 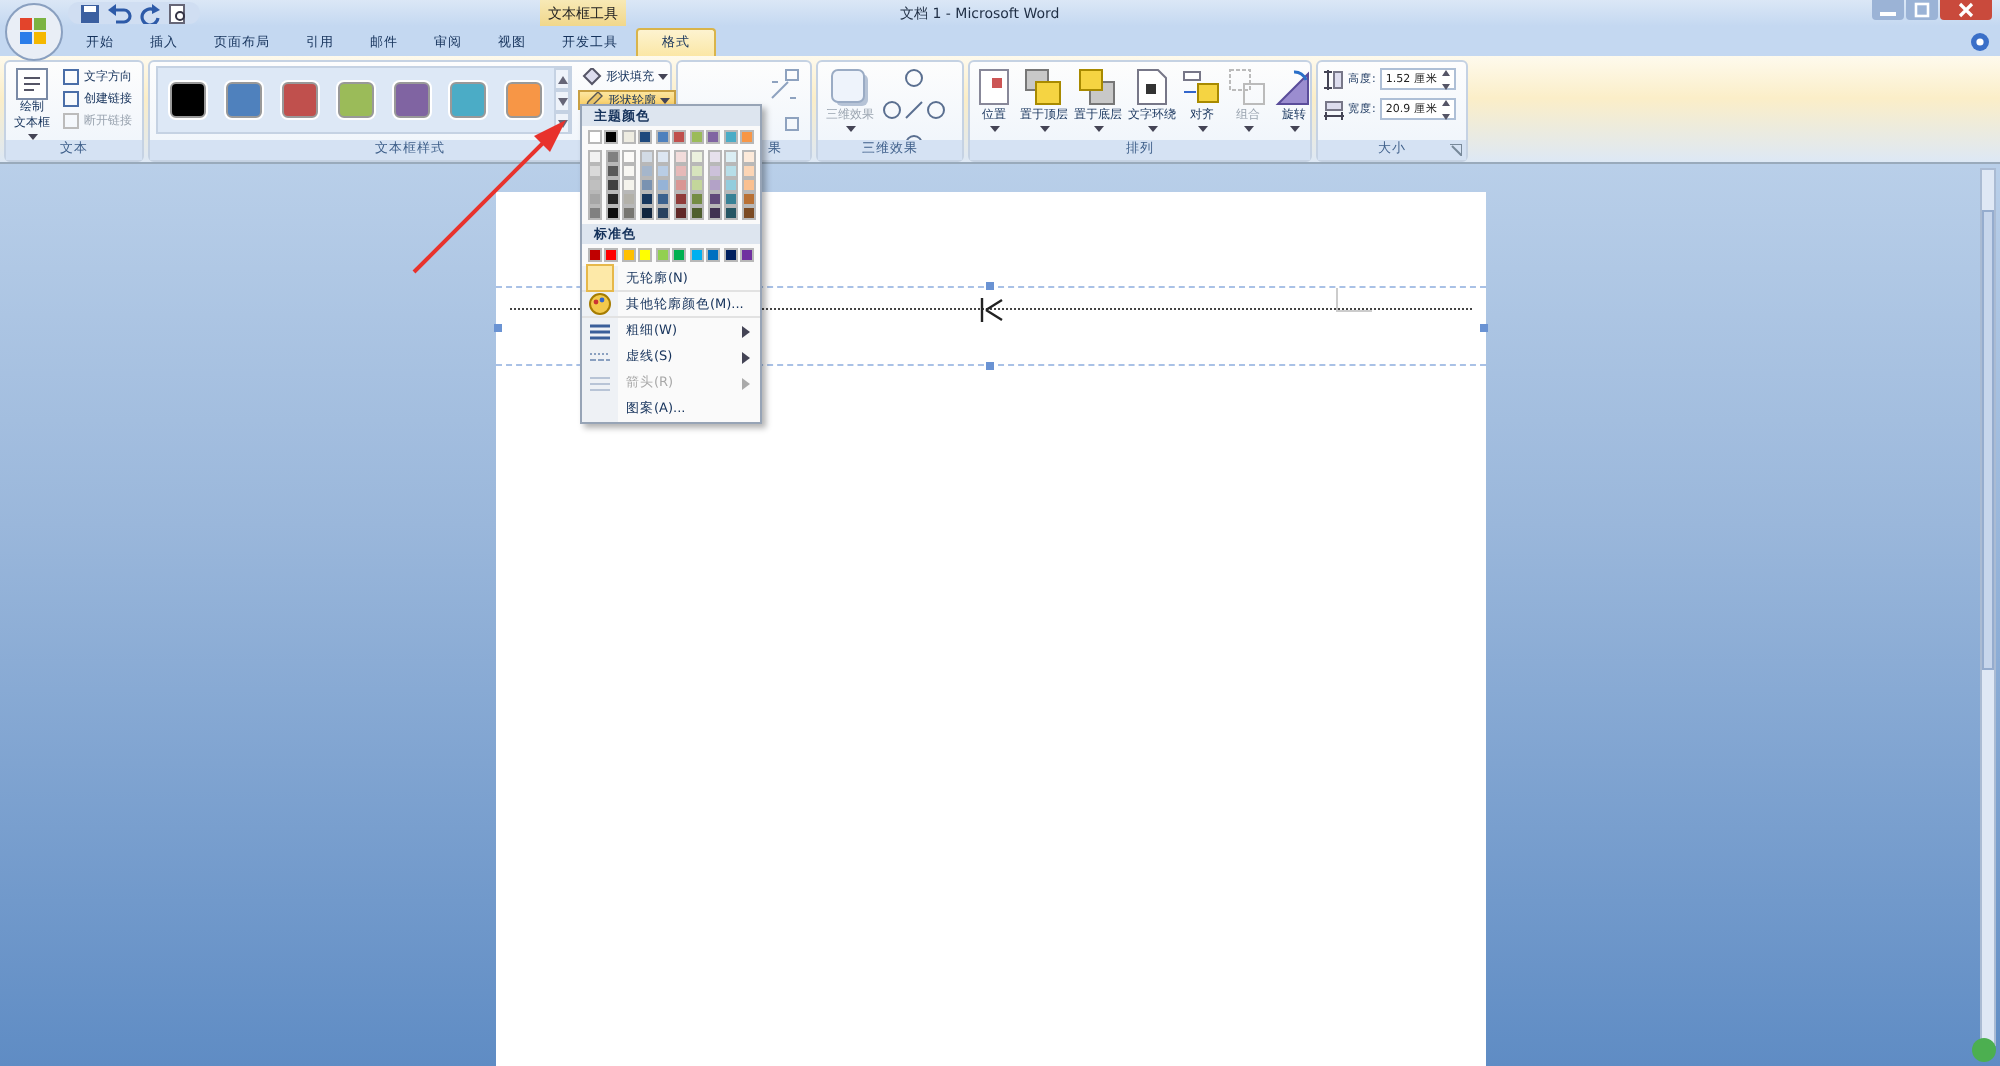 I want to click on maximize-icon, so click(x=1922, y=10).